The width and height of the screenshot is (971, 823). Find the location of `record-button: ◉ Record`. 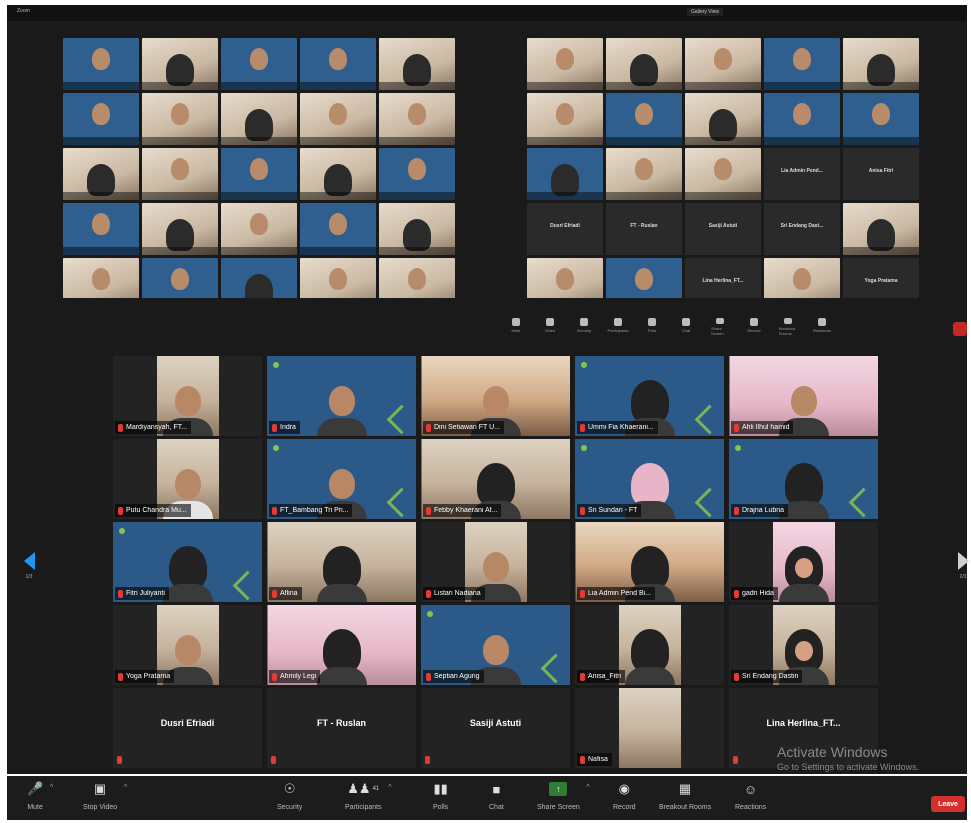

record-button: ◉ Record is located at coordinates (624, 795).